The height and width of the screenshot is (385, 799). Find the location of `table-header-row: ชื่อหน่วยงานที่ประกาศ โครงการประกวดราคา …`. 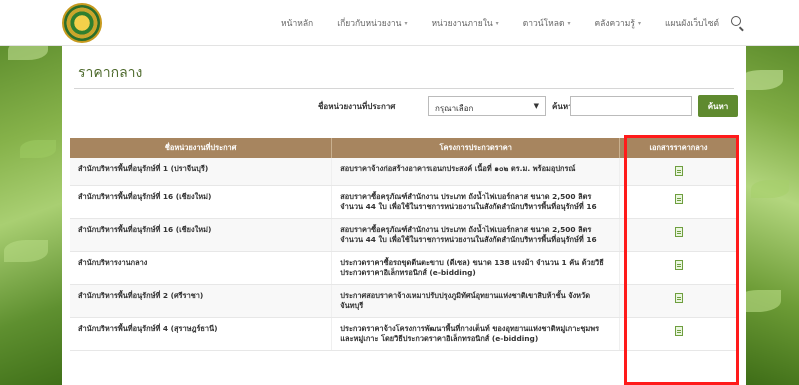

table-header-row: ชื่อหน่วยงานที่ประกาศ โครงการประกวดราคา … is located at coordinates (404, 148).